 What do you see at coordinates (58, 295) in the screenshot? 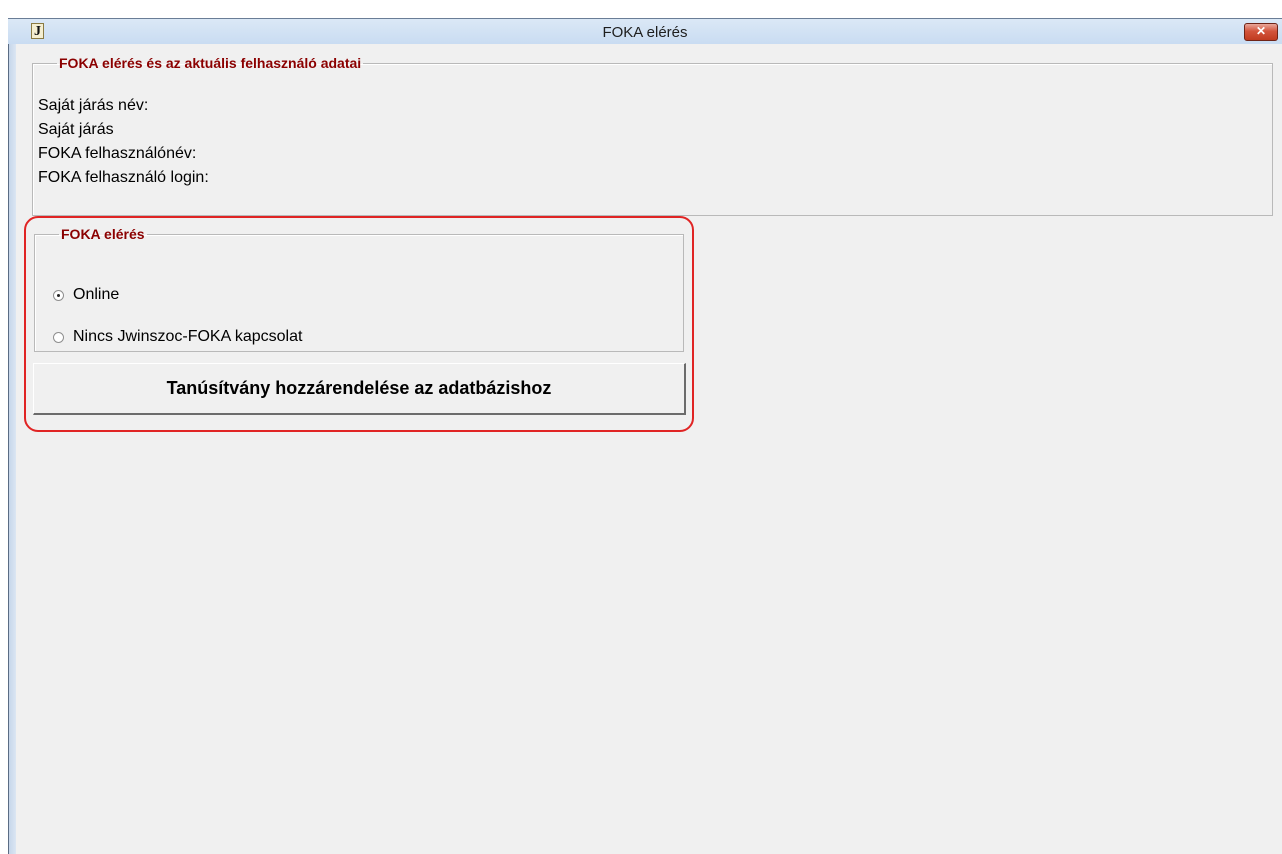
I see `radio-online-icon` at bounding box center [58, 295].